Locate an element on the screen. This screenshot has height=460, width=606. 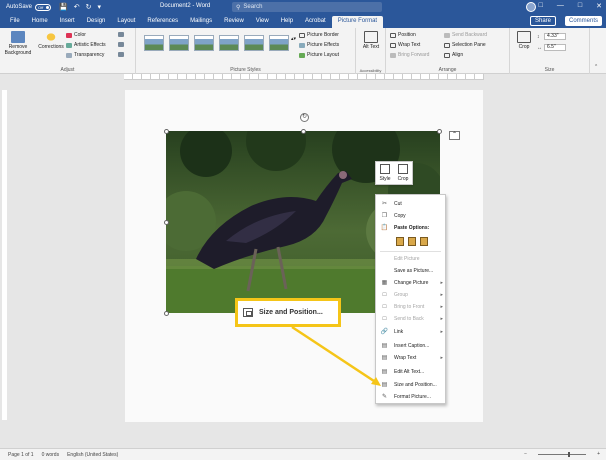
change-picture-icon is located at coordinates (121, 44).